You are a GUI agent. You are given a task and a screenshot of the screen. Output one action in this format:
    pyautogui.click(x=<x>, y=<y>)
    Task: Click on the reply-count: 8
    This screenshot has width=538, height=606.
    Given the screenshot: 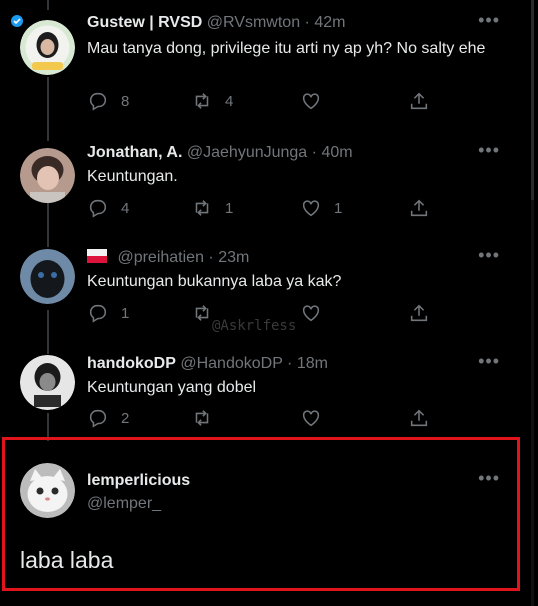 What is the action you would take?
    pyautogui.click(x=125, y=101)
    